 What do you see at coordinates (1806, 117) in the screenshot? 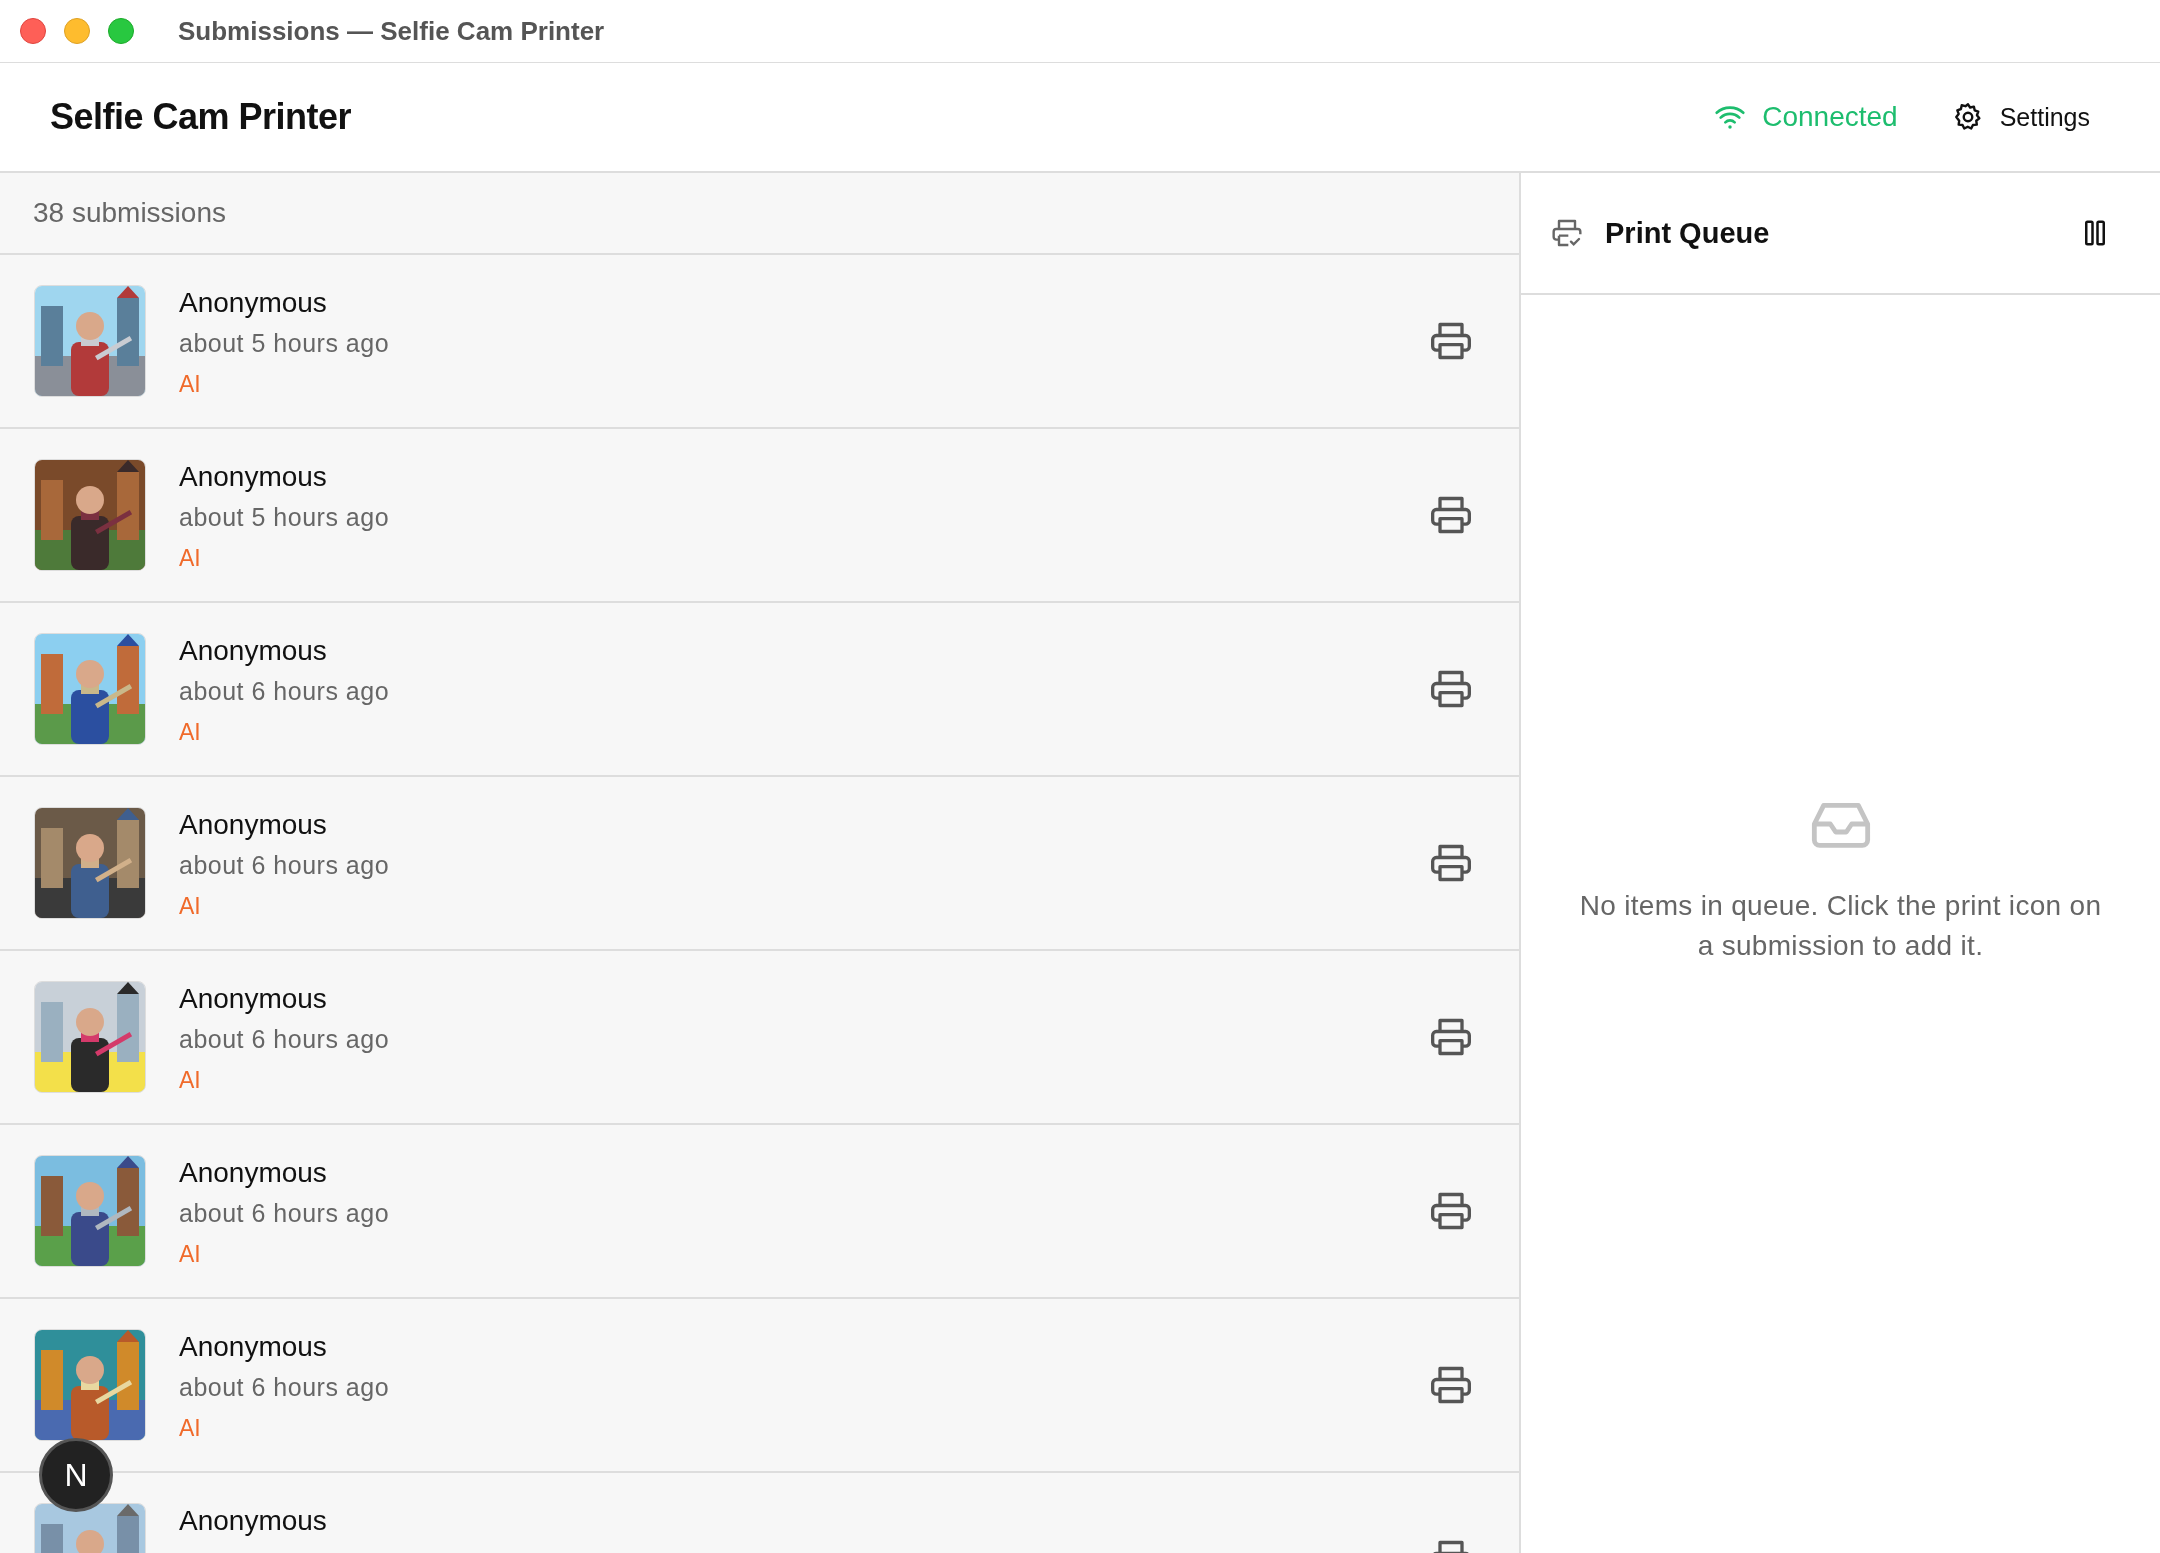
I see `connection-status: Connected` at bounding box center [1806, 117].